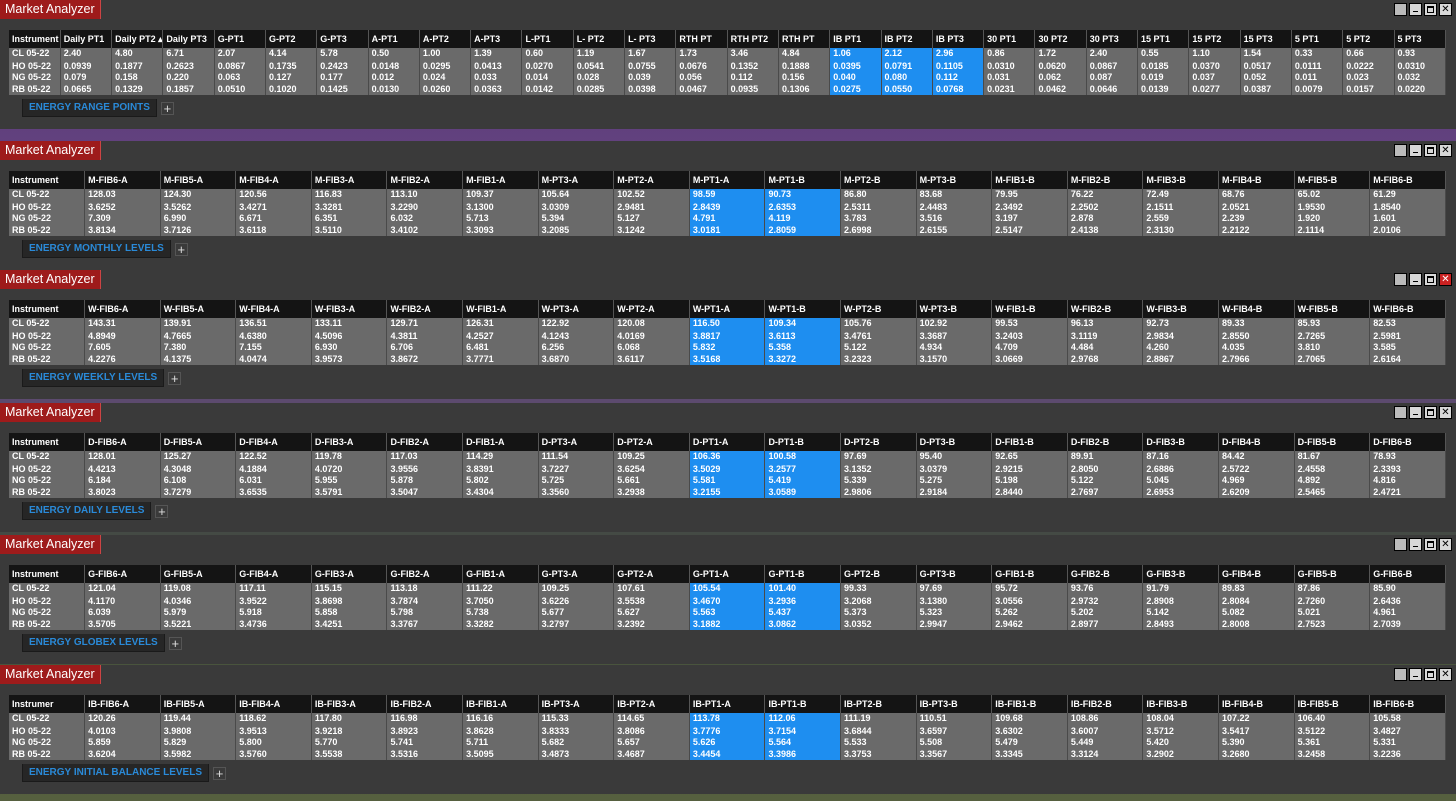  What do you see at coordinates (576, 195) in the screenshot?
I see `value-cell: 105.64` at bounding box center [576, 195].